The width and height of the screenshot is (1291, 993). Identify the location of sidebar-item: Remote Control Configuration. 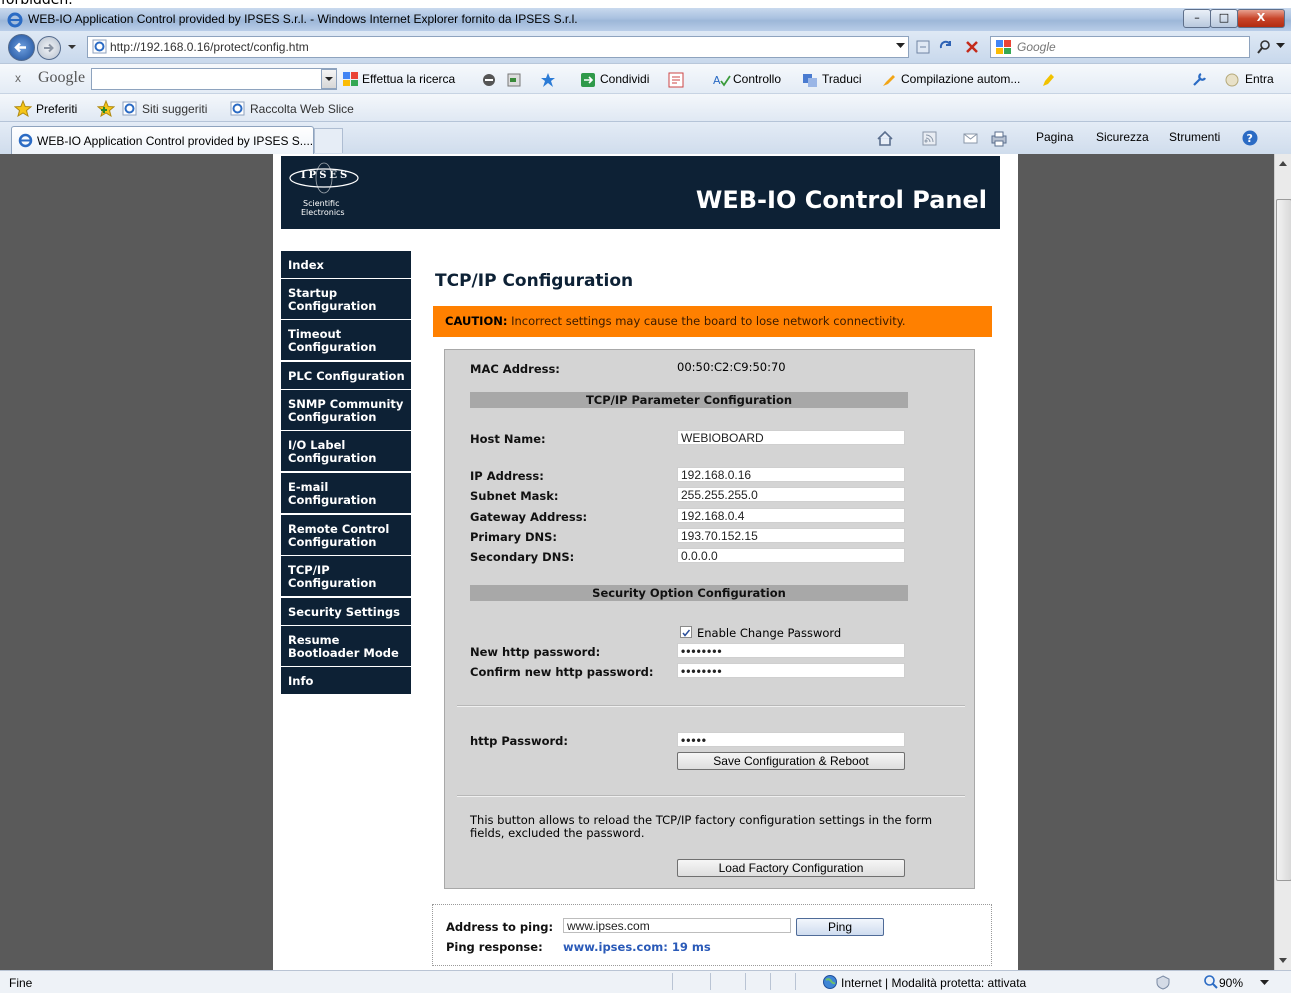
(346, 535).